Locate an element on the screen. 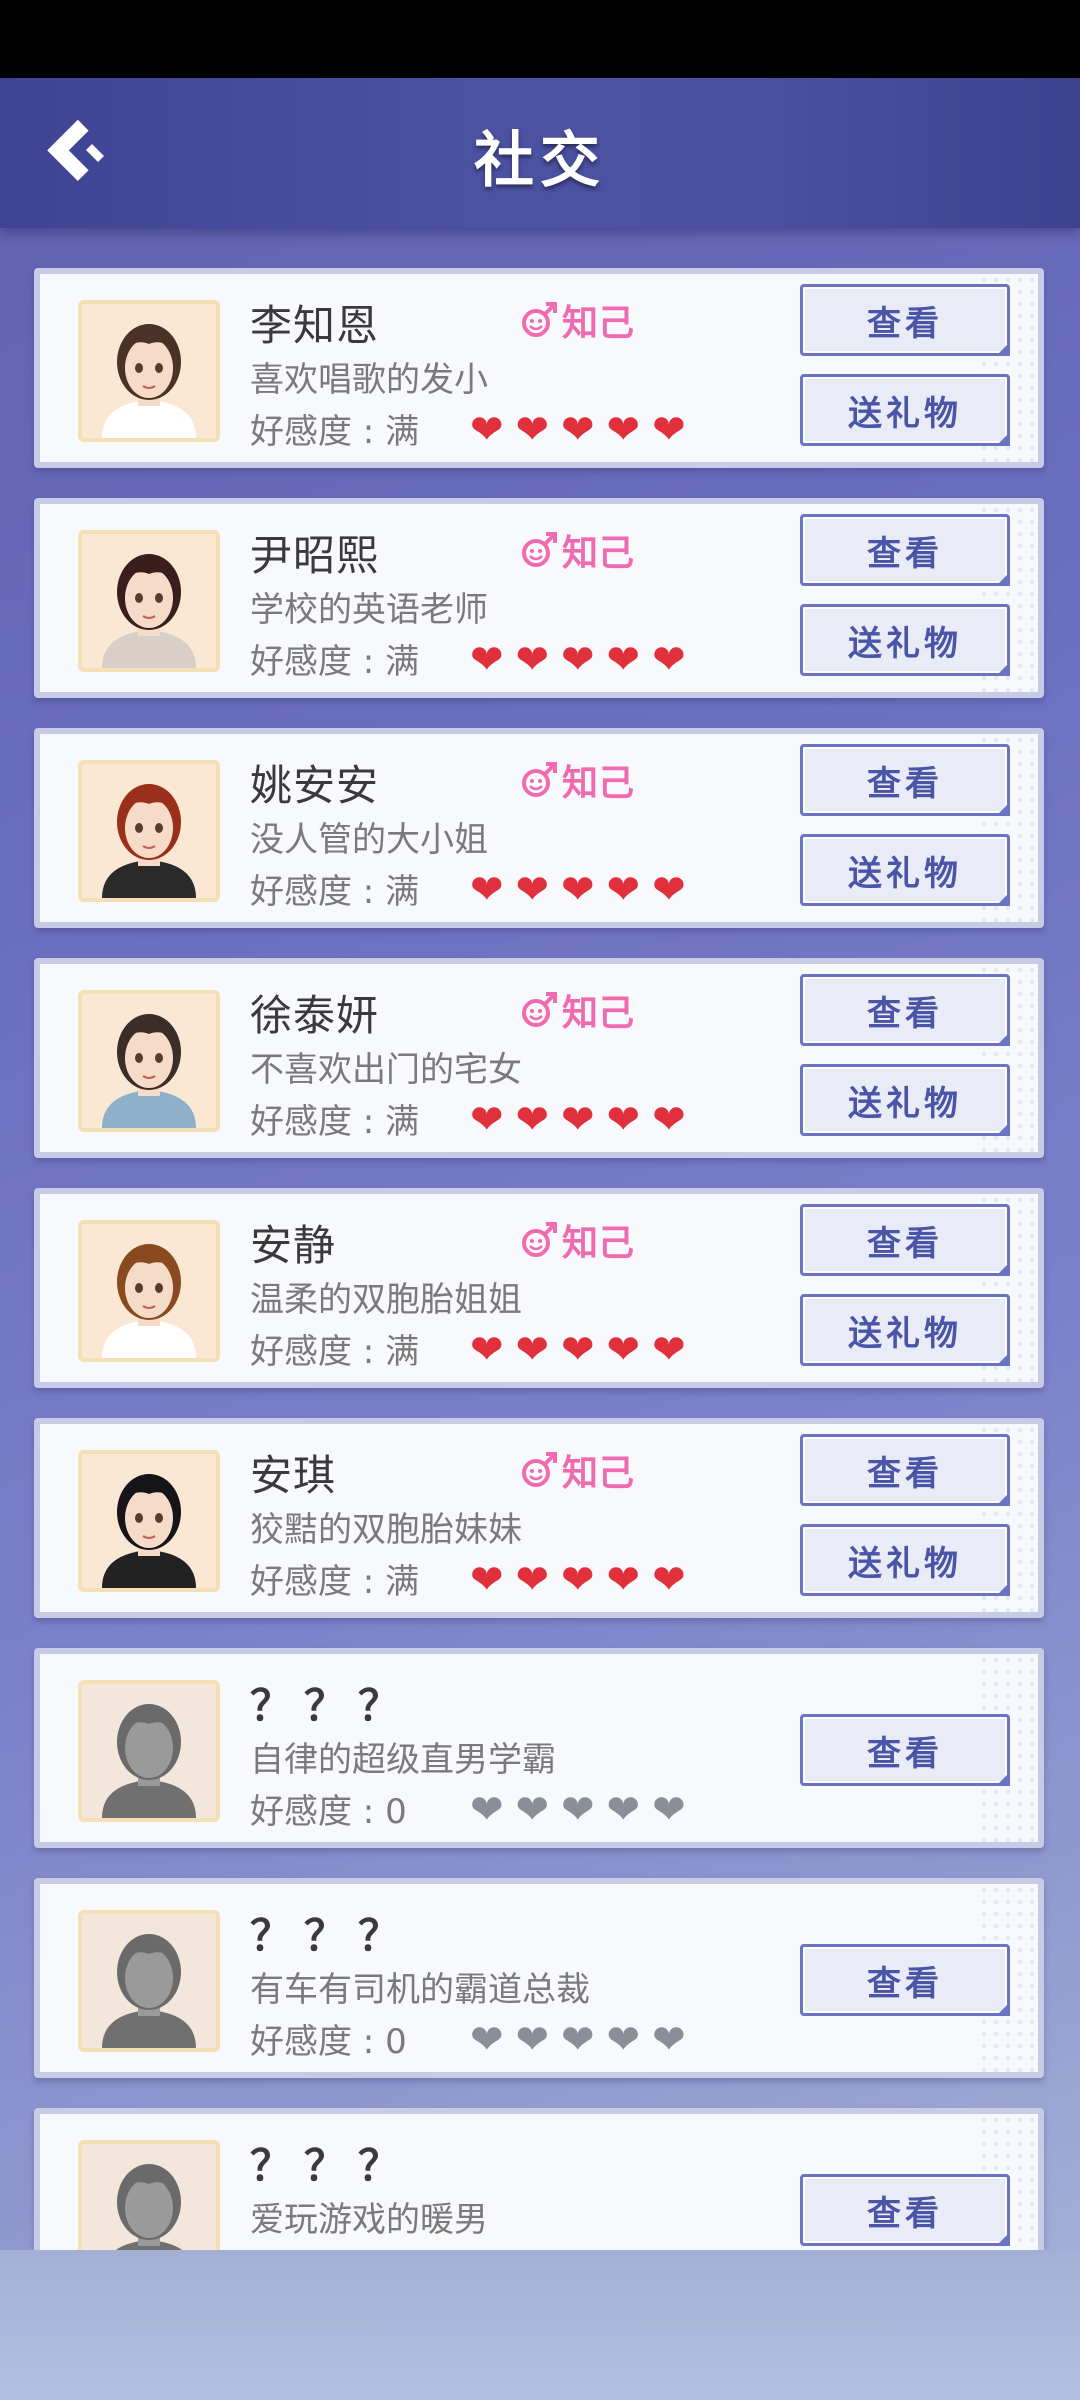 The height and width of the screenshot is (2400, 1080). character-card: 安琪 知己 狡黠的双胞胎妹妹 好感度 : 满 ❤ ❤ ❤ ❤ ❤ 查看 送礼物 is located at coordinates (539, 1518).